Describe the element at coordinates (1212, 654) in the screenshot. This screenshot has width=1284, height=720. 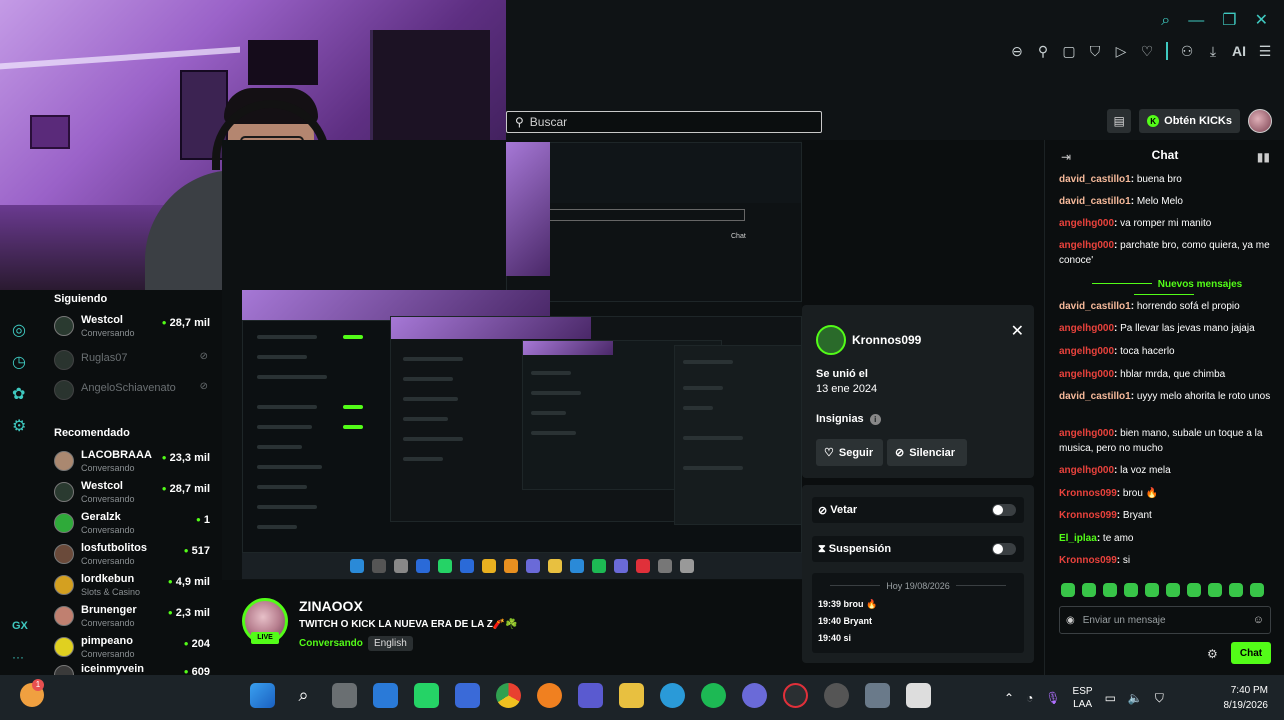
I see `chat-settings-icon: ⚙` at that location.